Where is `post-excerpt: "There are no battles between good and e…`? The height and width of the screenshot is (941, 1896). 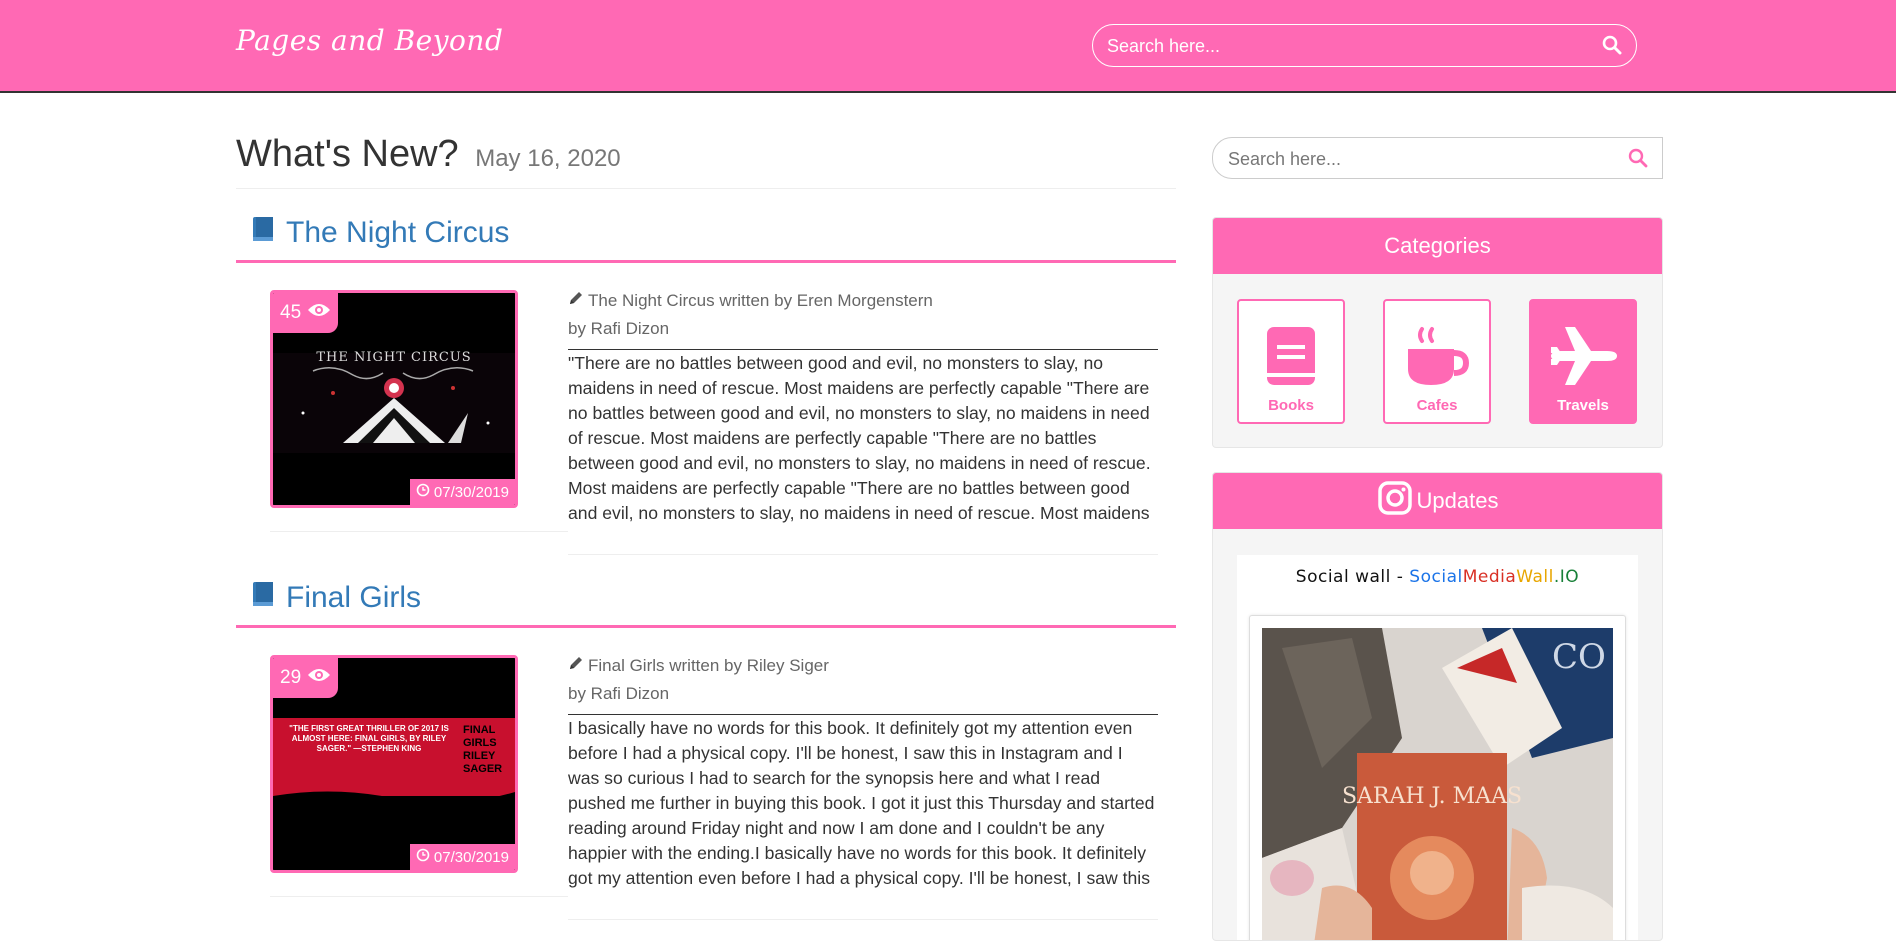
post-excerpt: "There are no battles between good and e… is located at coordinates (859, 438).